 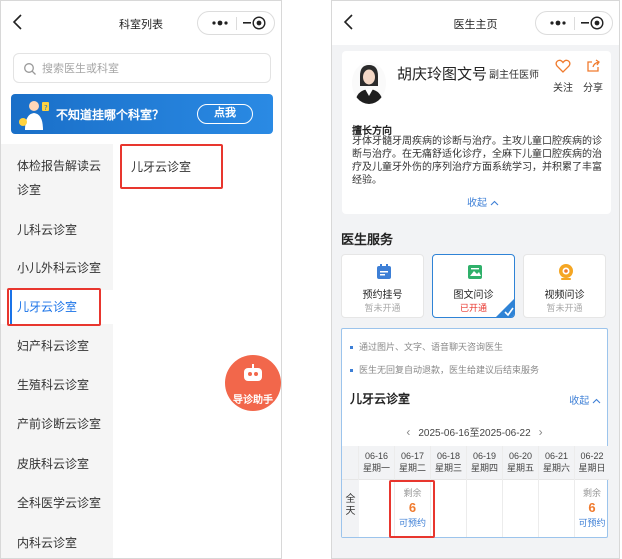 What do you see at coordinates (369, 83) in the screenshot?
I see `doctor-avatar` at bounding box center [369, 83].